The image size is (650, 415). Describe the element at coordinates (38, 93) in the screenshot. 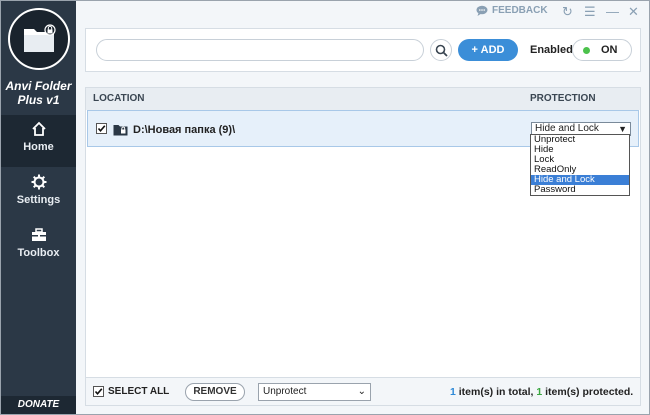

I see `app-name: Anvi Folder Plus v1` at that location.